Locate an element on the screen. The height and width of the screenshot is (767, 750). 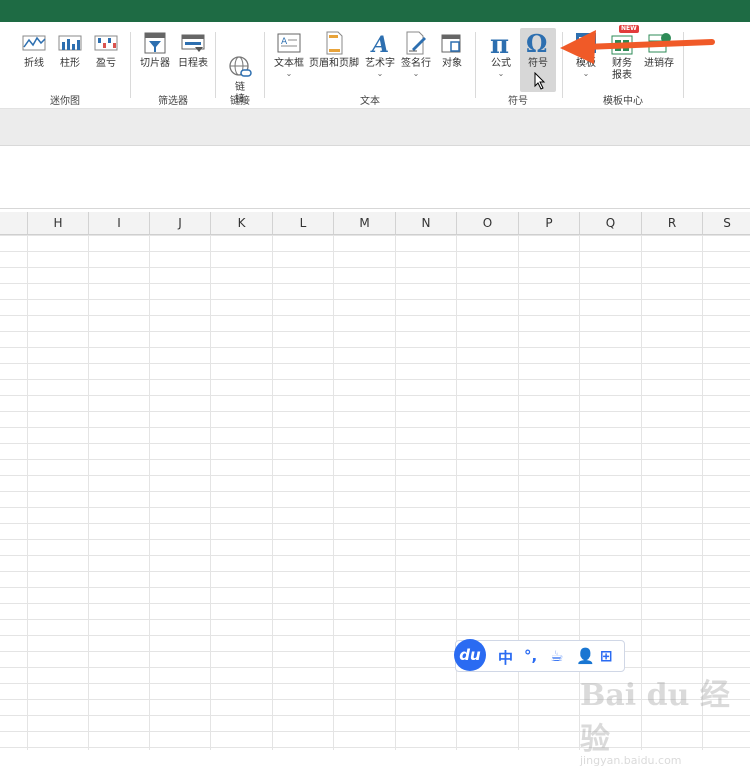
sheet-top-area is located at coordinates (375, 177).